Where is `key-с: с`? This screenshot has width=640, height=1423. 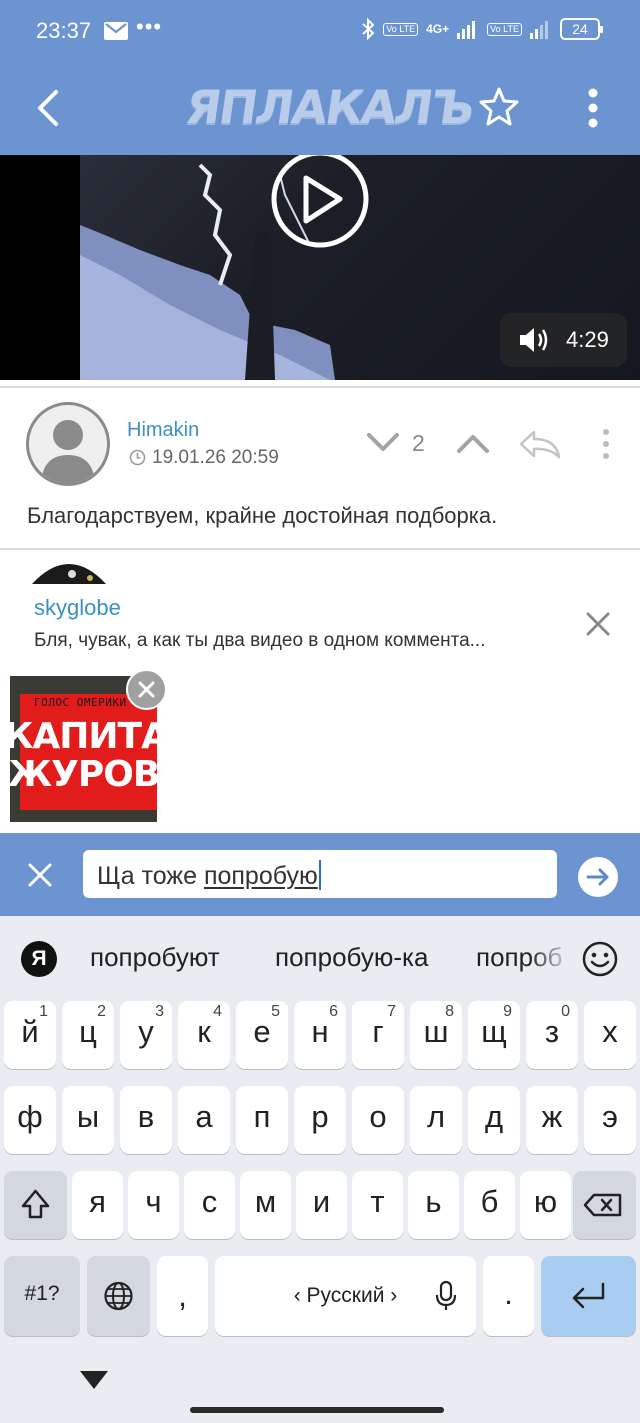 key-с: с is located at coordinates (209, 1205).